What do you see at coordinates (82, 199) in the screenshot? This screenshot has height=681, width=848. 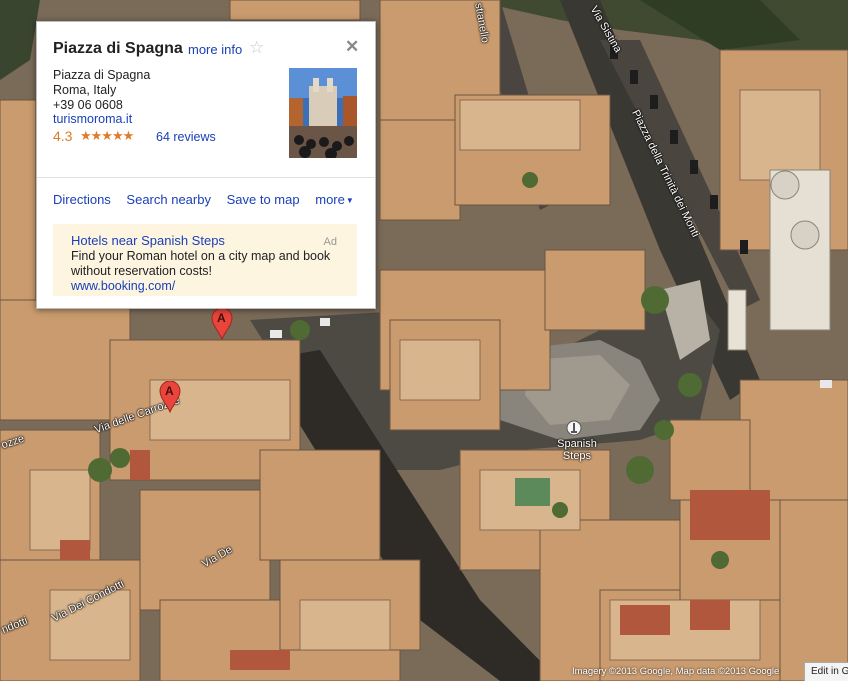 I see `directions-link: Directions` at bounding box center [82, 199].